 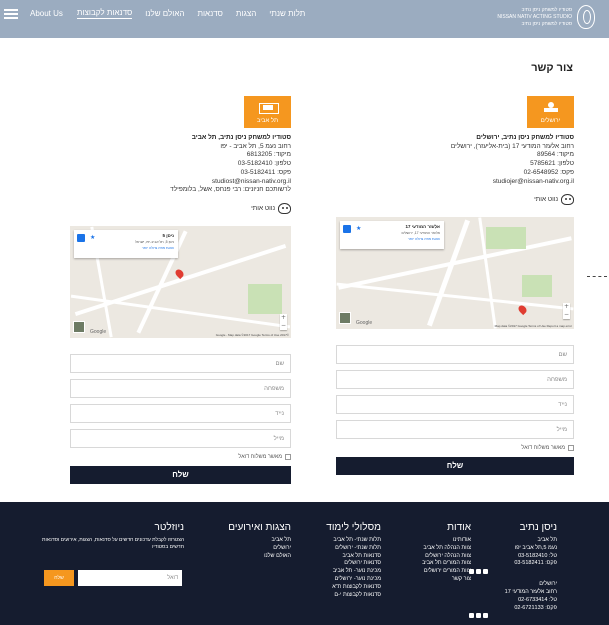 I want to click on footer-link: האולם שלנו, so click(x=251, y=557).